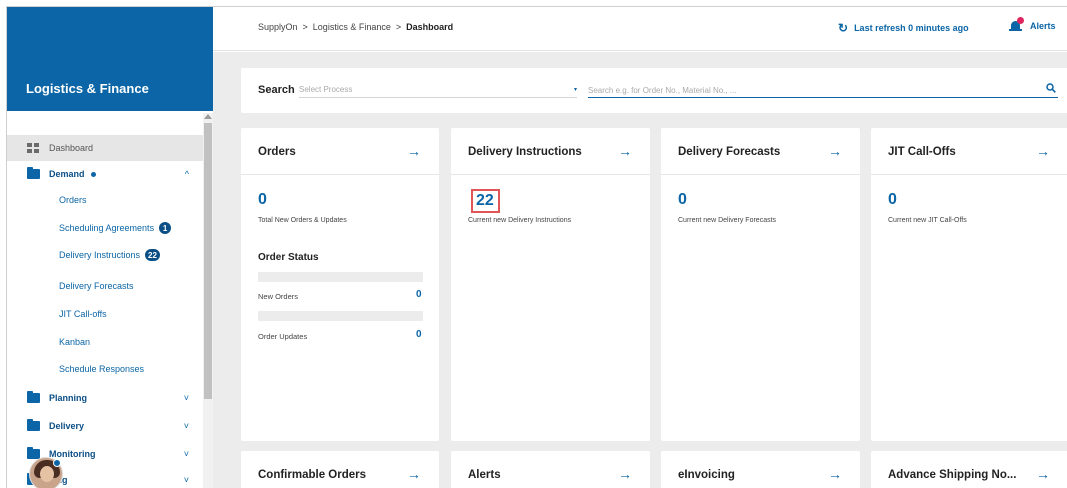 Image resolution: width=1067 pixels, height=488 pixels. What do you see at coordinates (71, 148) in the screenshot?
I see `sidebar-item-label: Dashboard` at bounding box center [71, 148].